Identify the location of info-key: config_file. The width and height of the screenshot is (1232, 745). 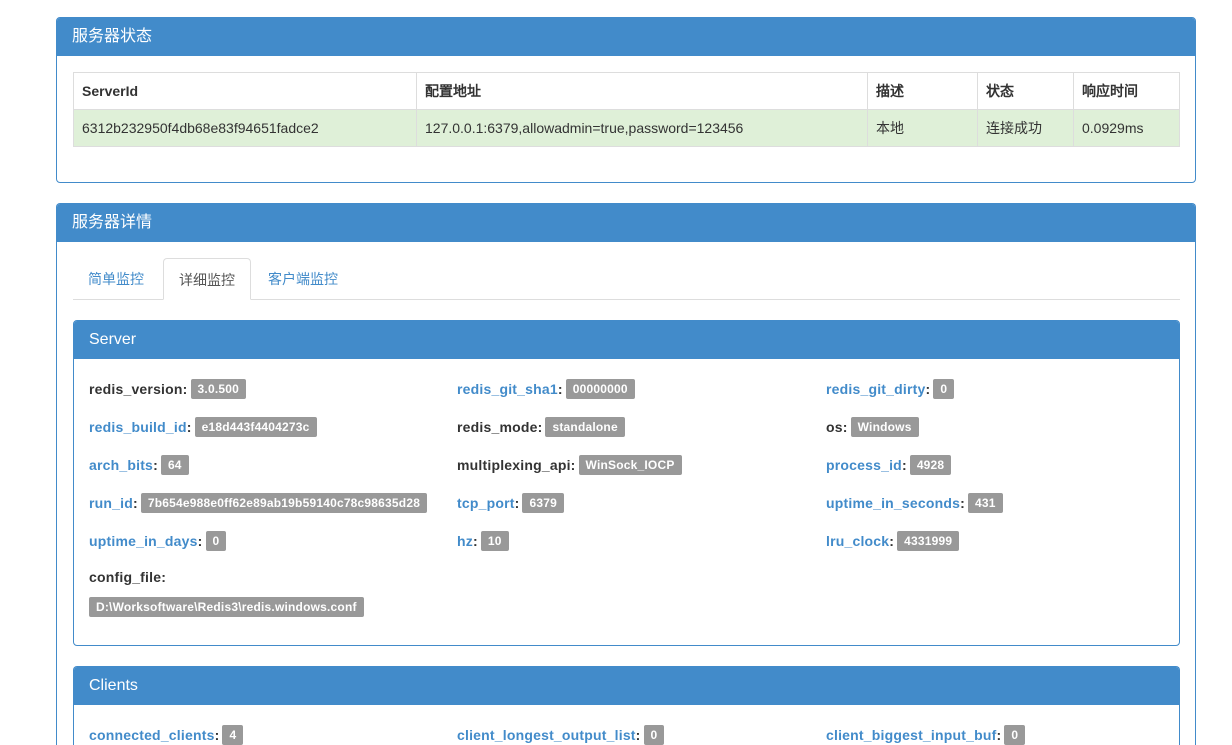
(125, 577).